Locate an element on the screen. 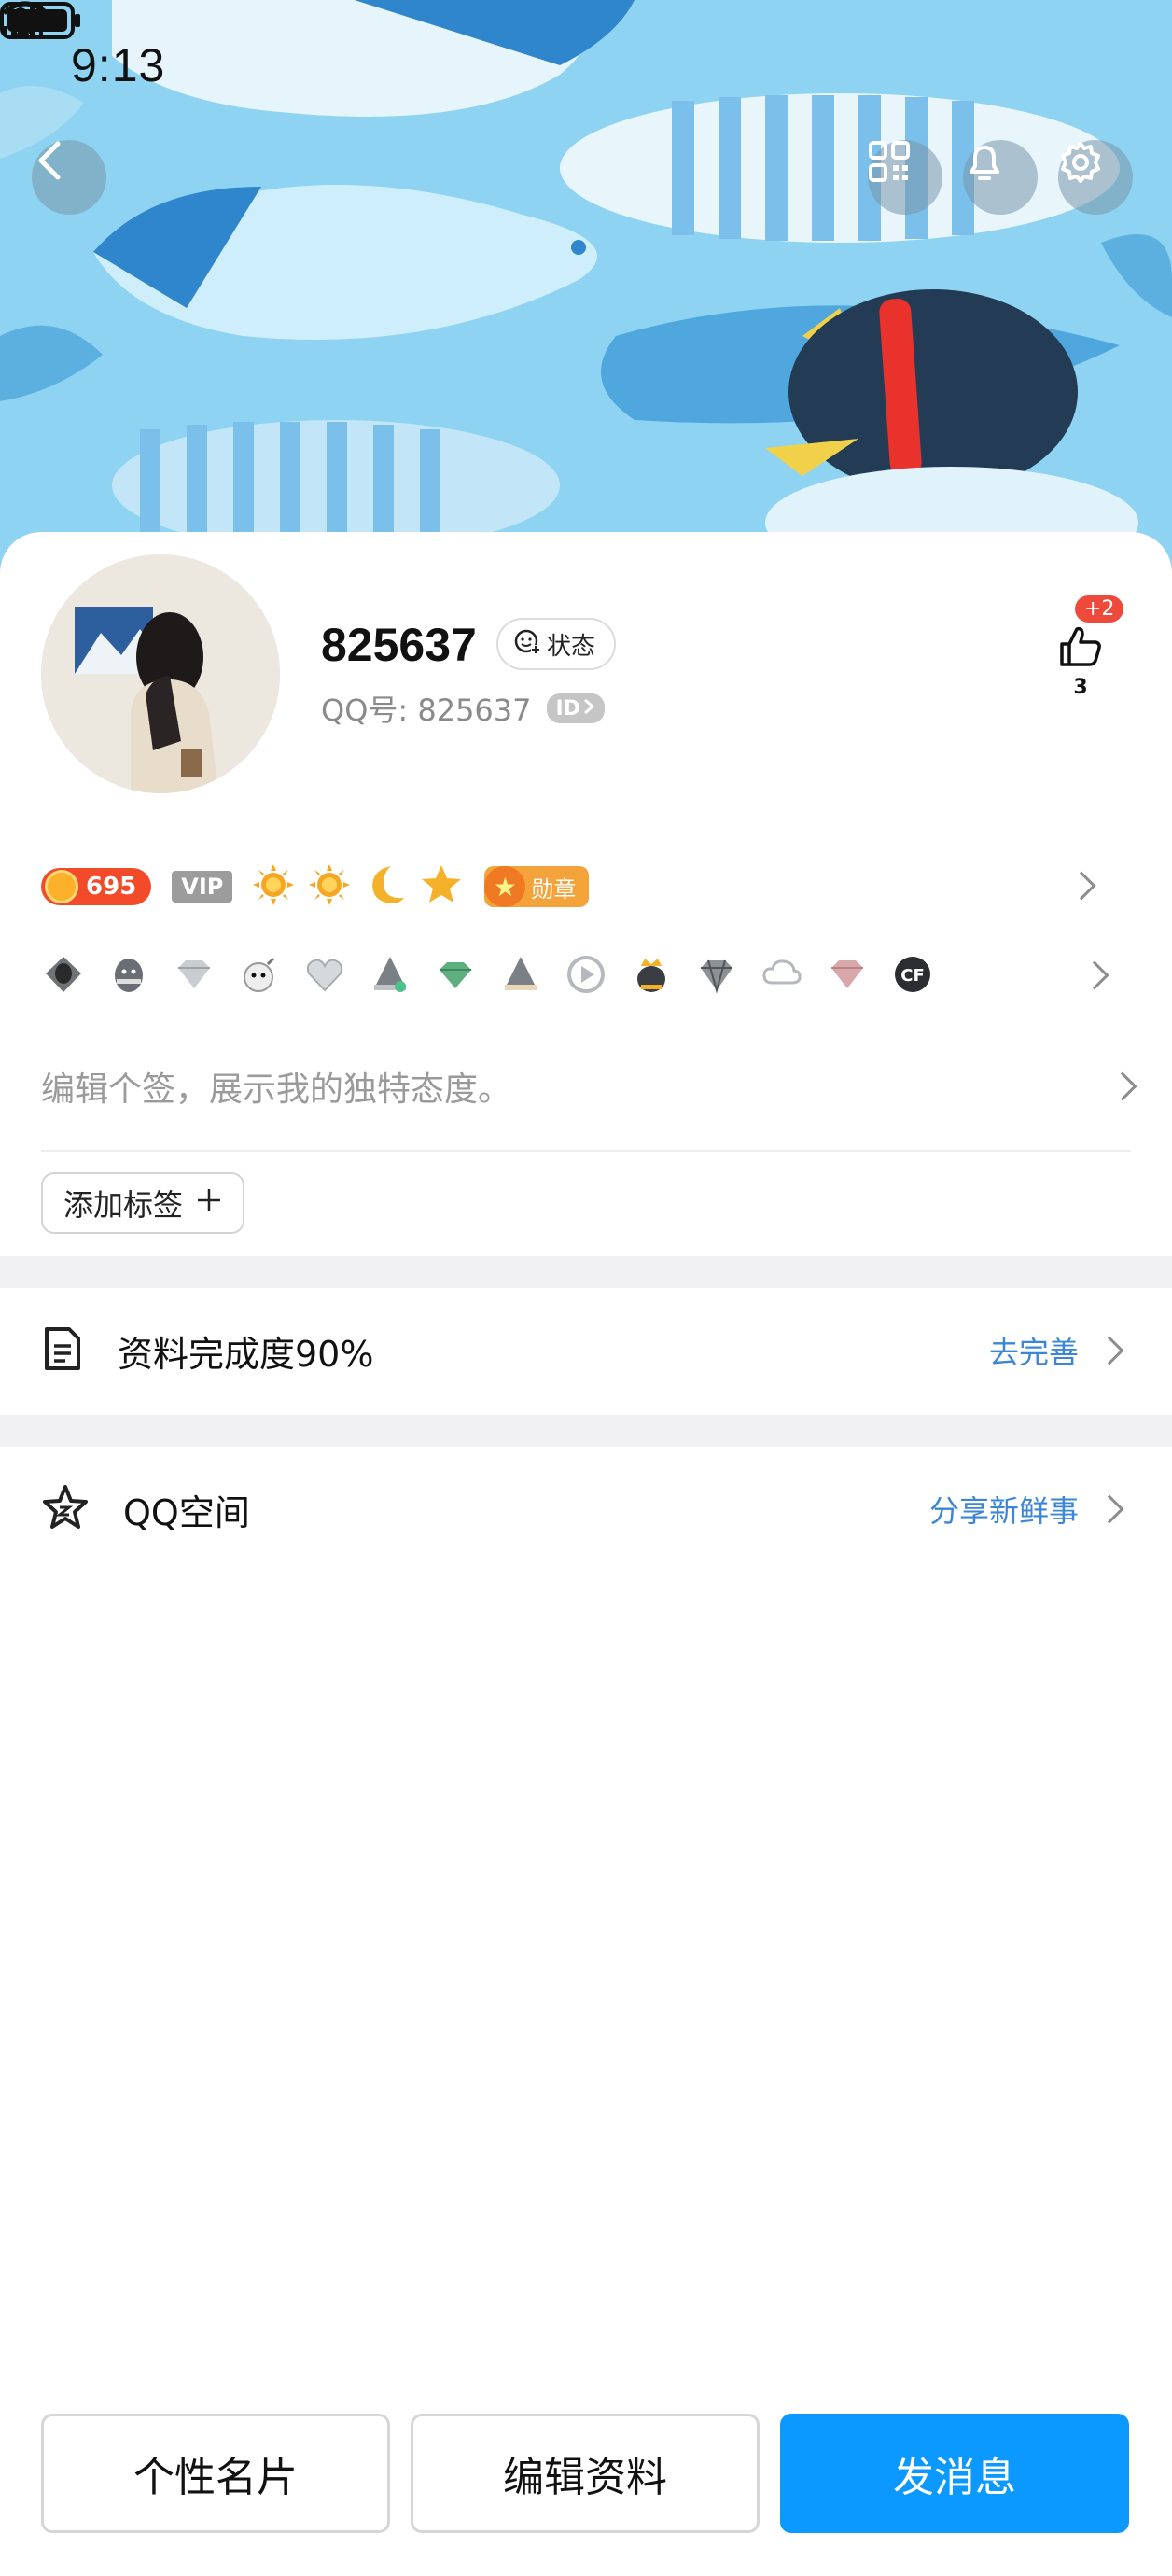  profile-completion-row: 资料完成度90% 去完善 is located at coordinates (586, 1350).